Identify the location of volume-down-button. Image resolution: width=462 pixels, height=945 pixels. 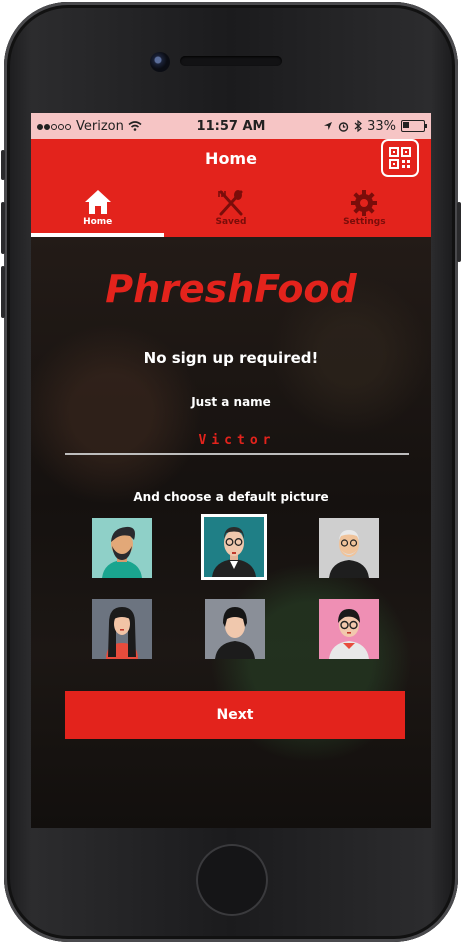
(3, 292).